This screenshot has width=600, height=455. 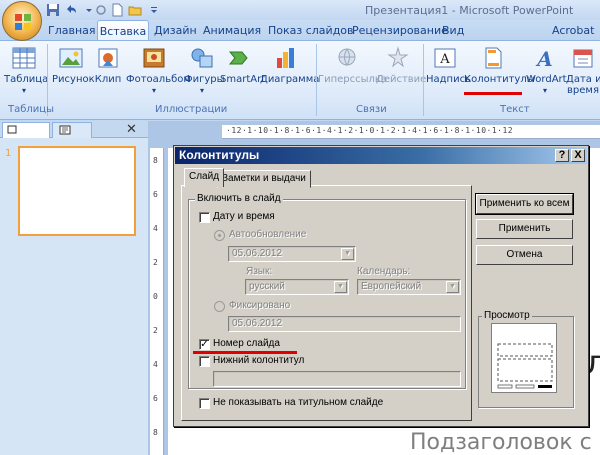 What do you see at coordinates (401, 79) in the screenshot?
I see `action-label: Действие` at bounding box center [401, 79].